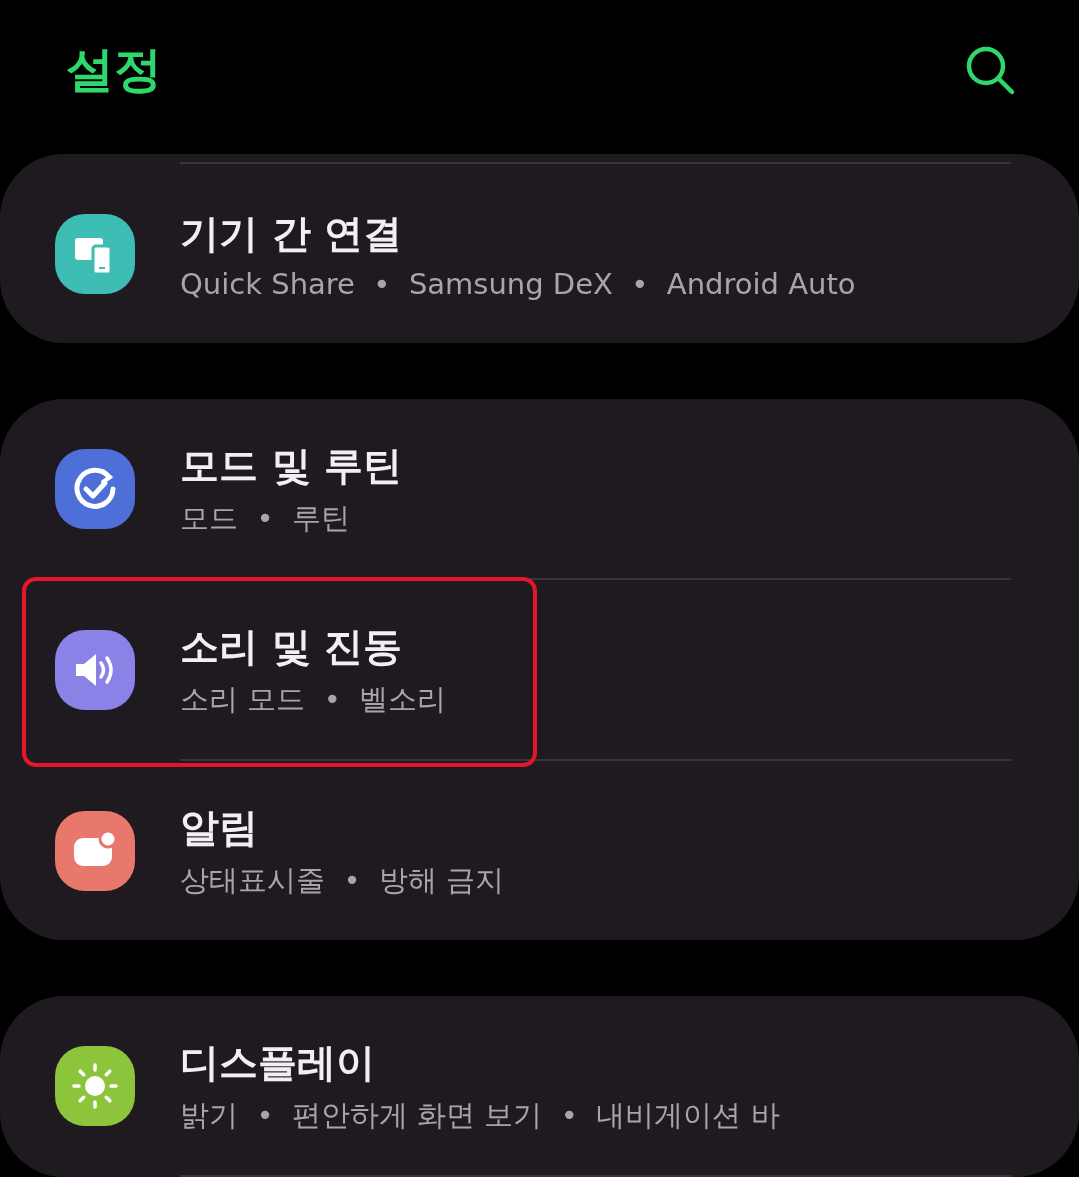 The image size is (1079, 1177). I want to click on item-title: 기기 간 연결, so click(292, 233).